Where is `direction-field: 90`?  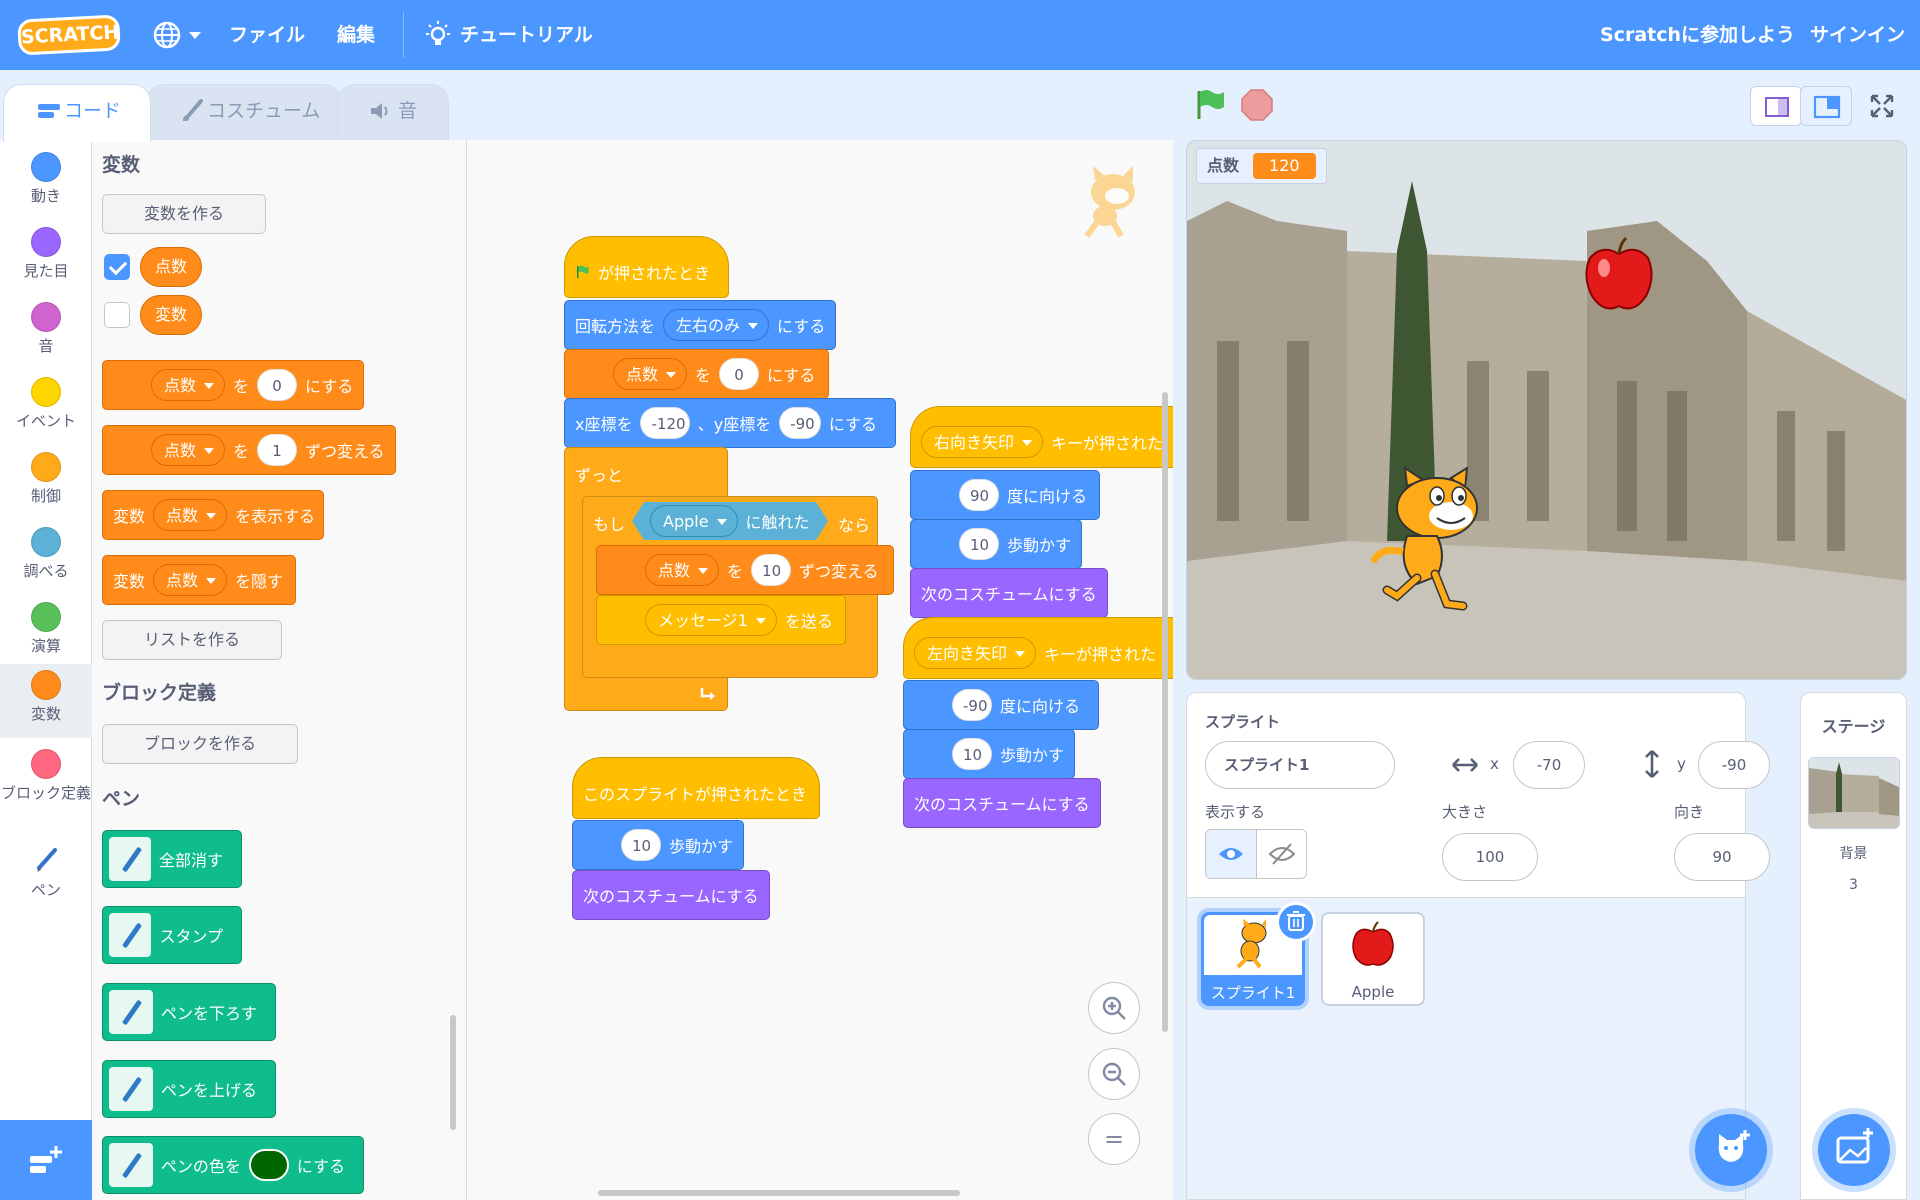 direction-field: 90 is located at coordinates (1722, 857).